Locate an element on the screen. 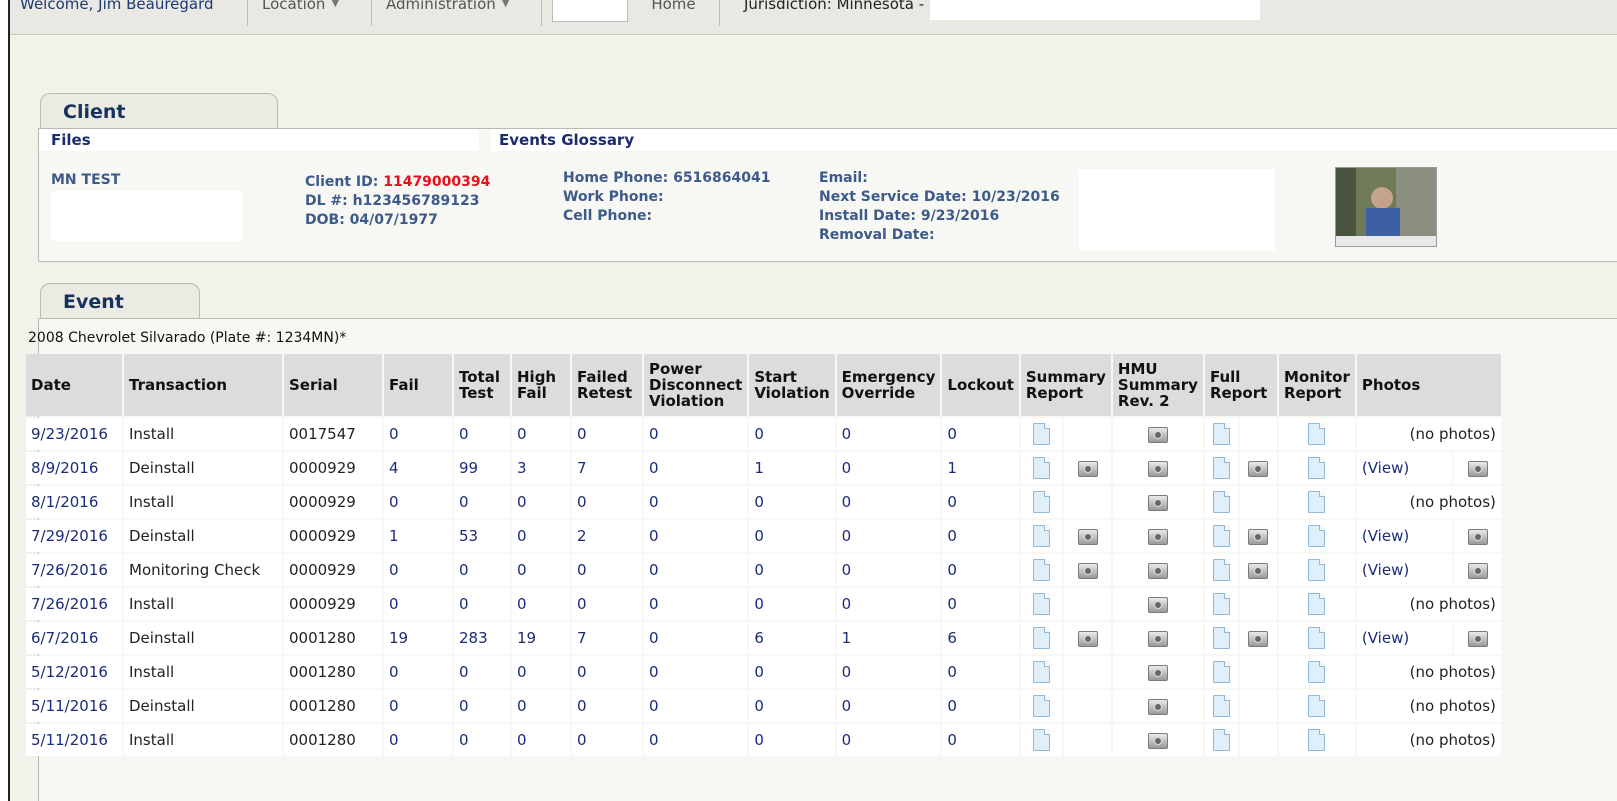 Image resolution: width=1617 pixels, height=801 pixels. cell-date: 5/12/2016 is located at coordinates (74, 672).